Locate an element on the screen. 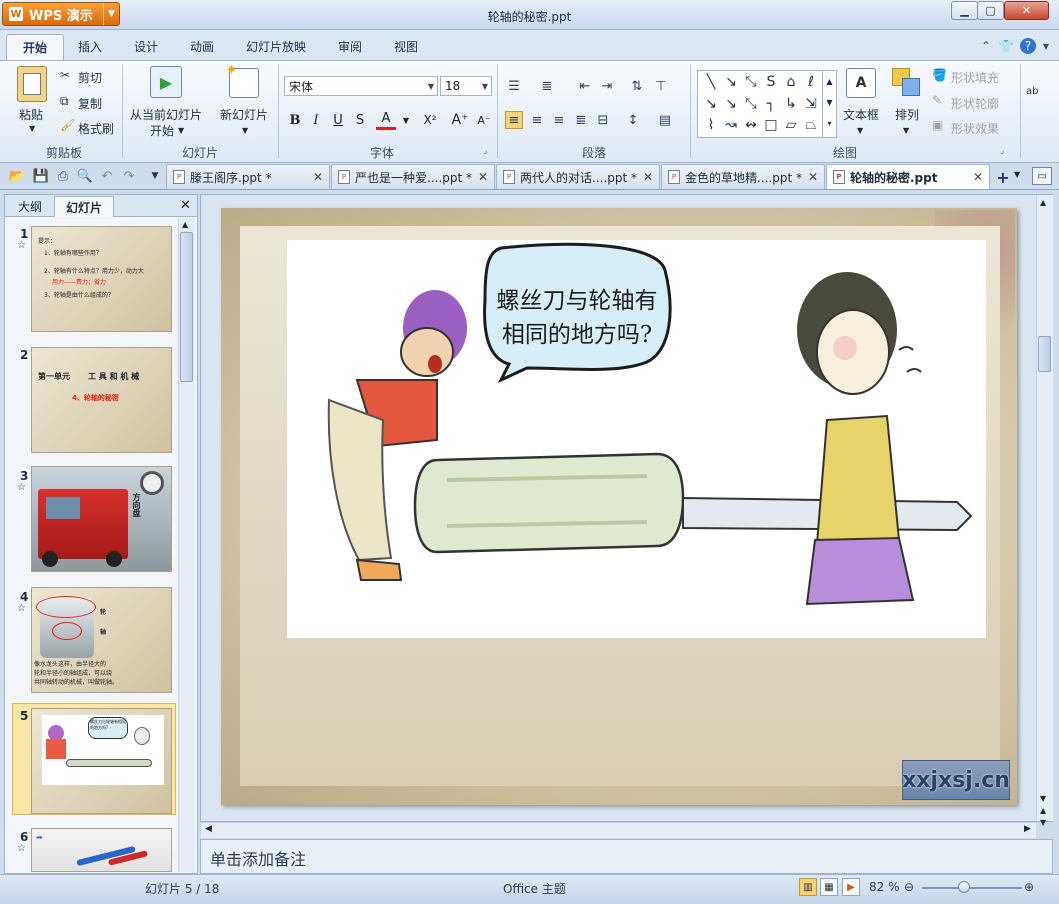  cut-icon: ✂ is located at coordinates (65, 75).